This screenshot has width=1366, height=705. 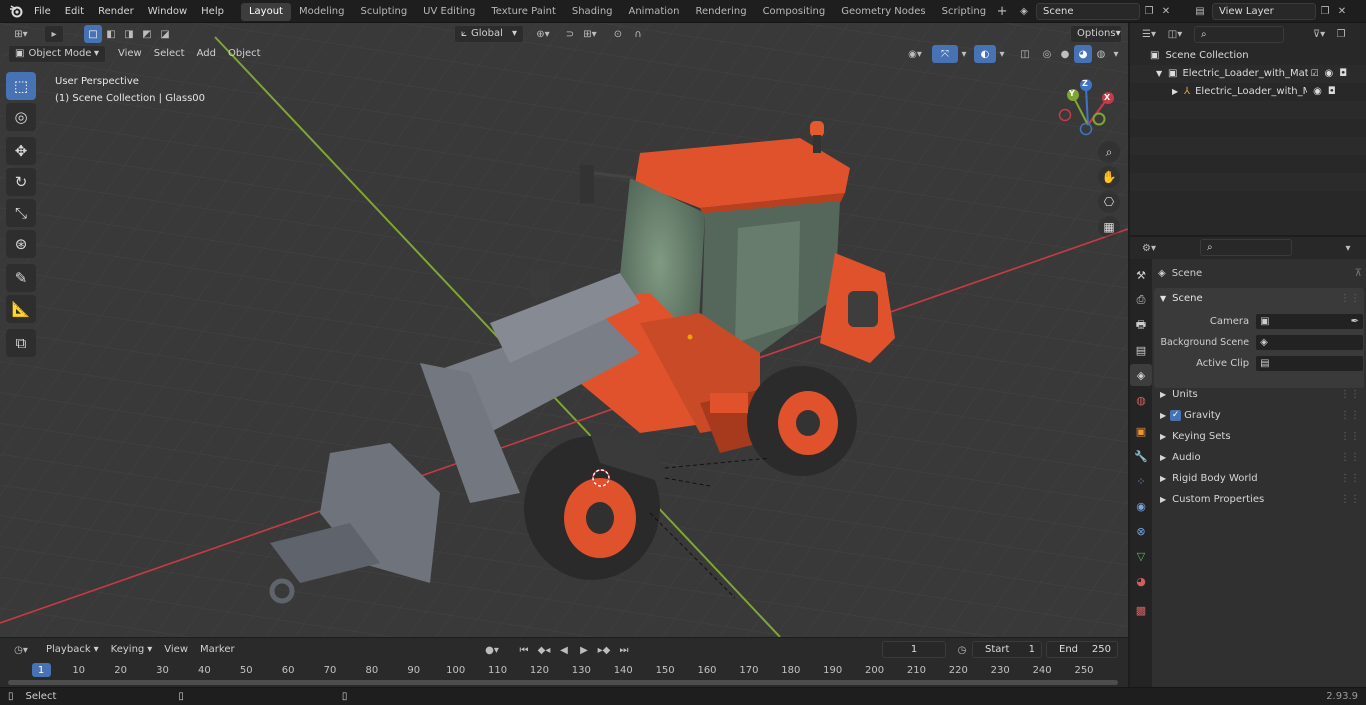 I want to click on subpanel-keying-sets: ▶ Keying Sets ⋮⋮, so click(x=1259, y=436).